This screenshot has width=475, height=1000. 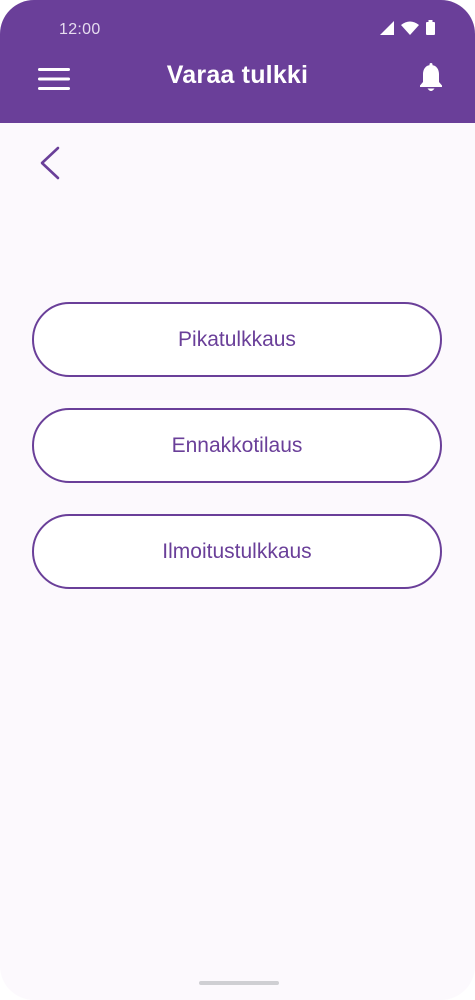 I want to click on notifications-button, so click(x=431, y=80).